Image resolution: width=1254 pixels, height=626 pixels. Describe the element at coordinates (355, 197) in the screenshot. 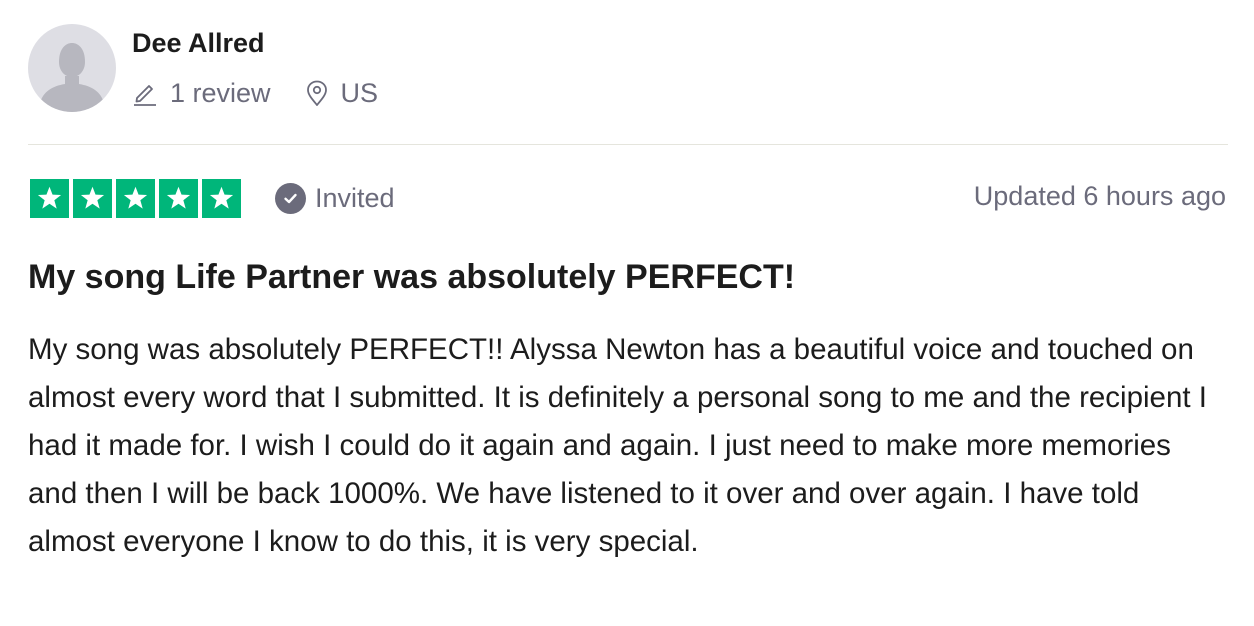

I see `invited-label: Invited` at that location.